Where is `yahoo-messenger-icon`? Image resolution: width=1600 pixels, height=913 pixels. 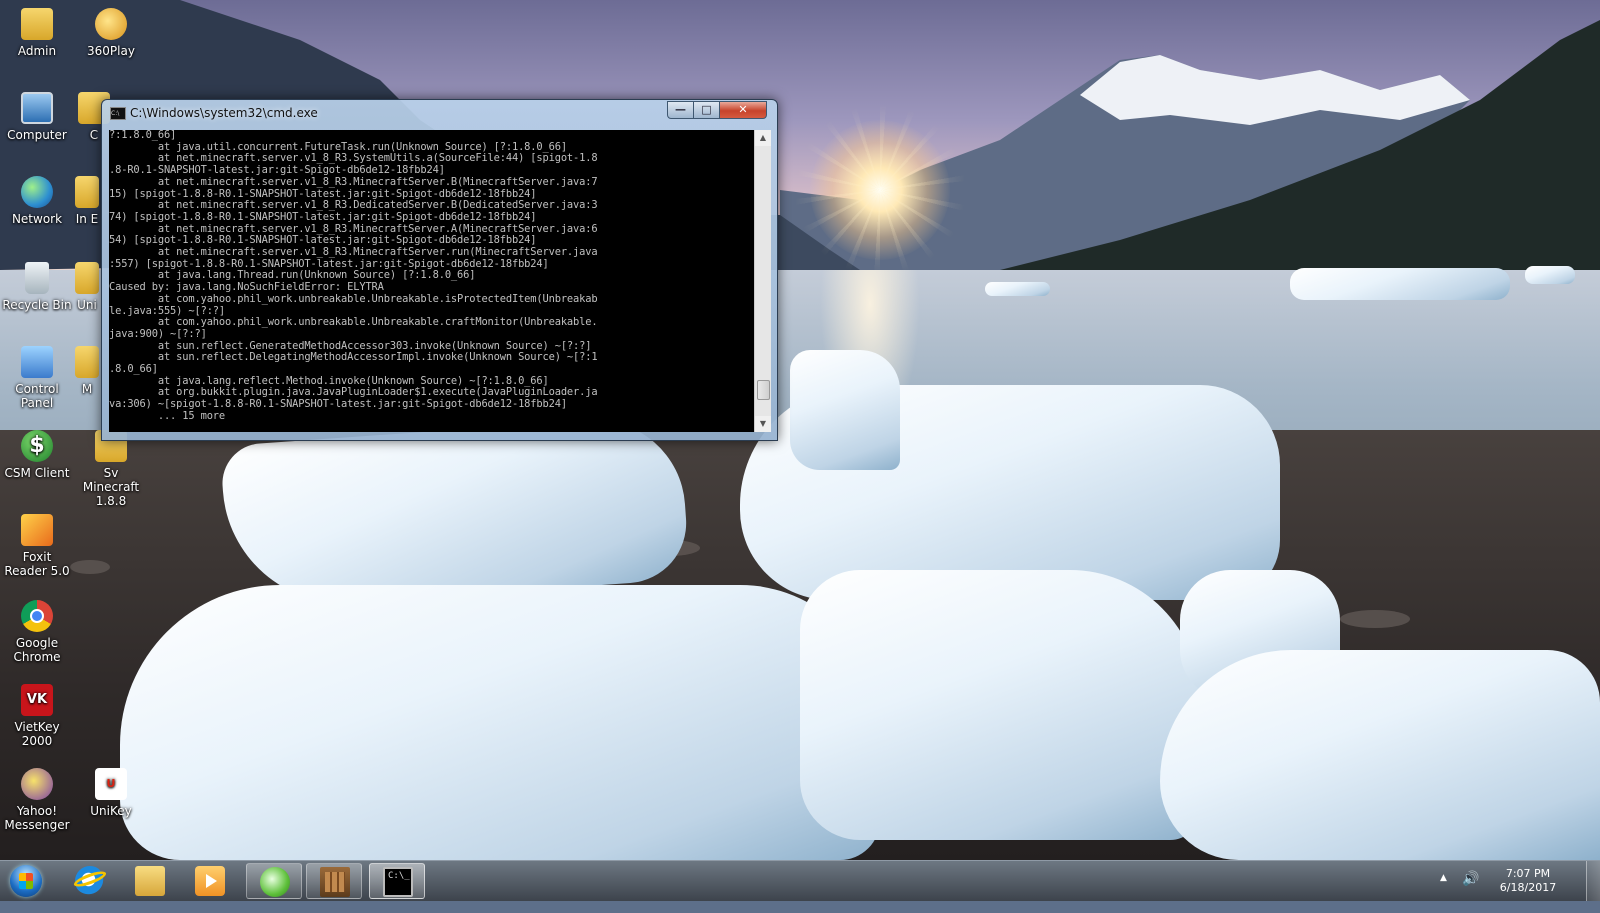
yahoo-messenger-icon is located at coordinates (37, 784).